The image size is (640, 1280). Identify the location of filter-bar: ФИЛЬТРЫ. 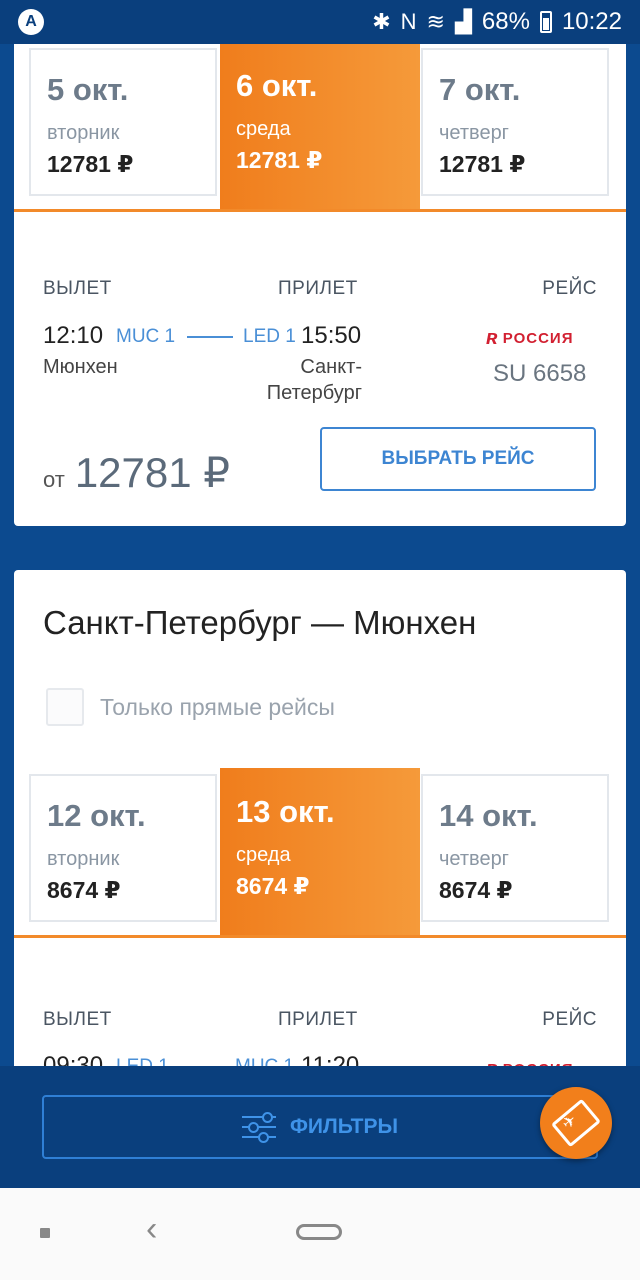
(320, 1127).